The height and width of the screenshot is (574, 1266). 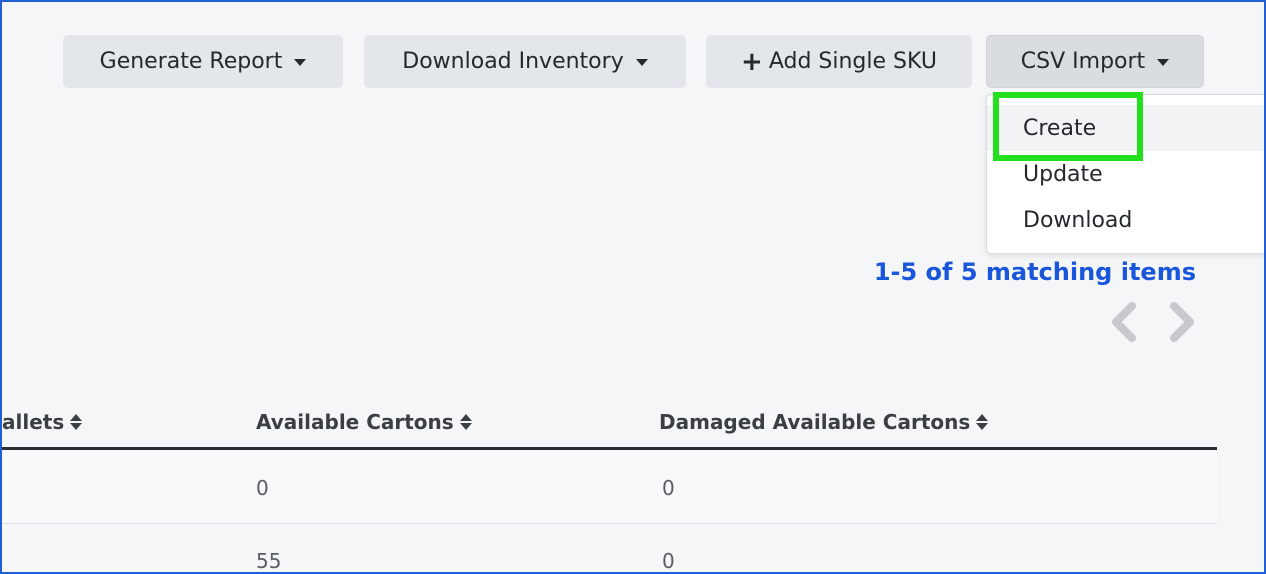 I want to click on next-page-button, so click(x=1182, y=322).